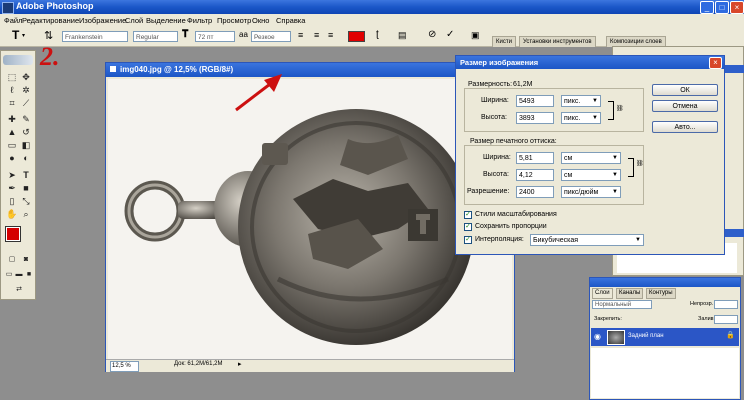 The image size is (744, 400). Describe the element at coordinates (622, 304) in the screenshot. I see `blend-mode-select: Нормальный` at that location.